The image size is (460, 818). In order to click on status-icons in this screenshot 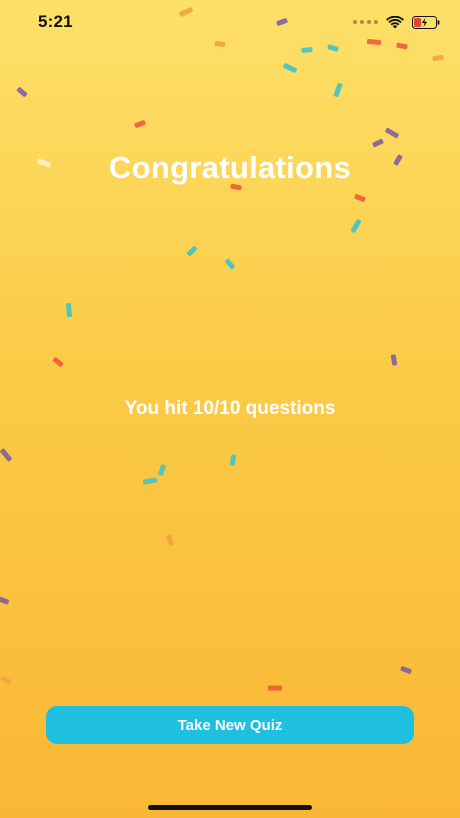, I will do `click(396, 22)`.